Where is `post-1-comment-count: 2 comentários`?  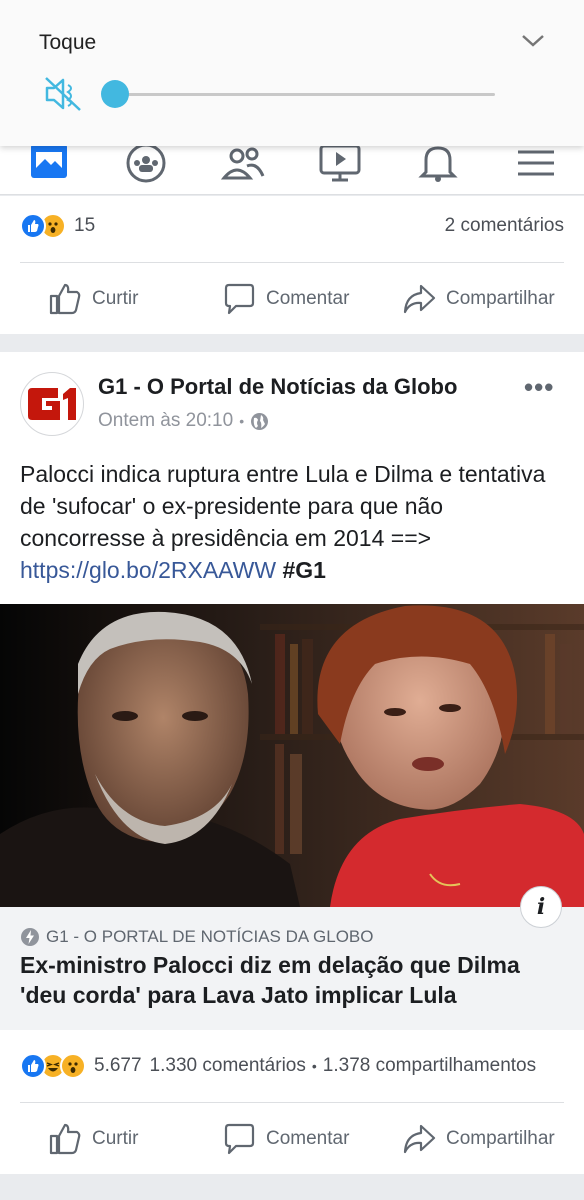 post-1-comment-count: 2 comentários is located at coordinates (504, 226).